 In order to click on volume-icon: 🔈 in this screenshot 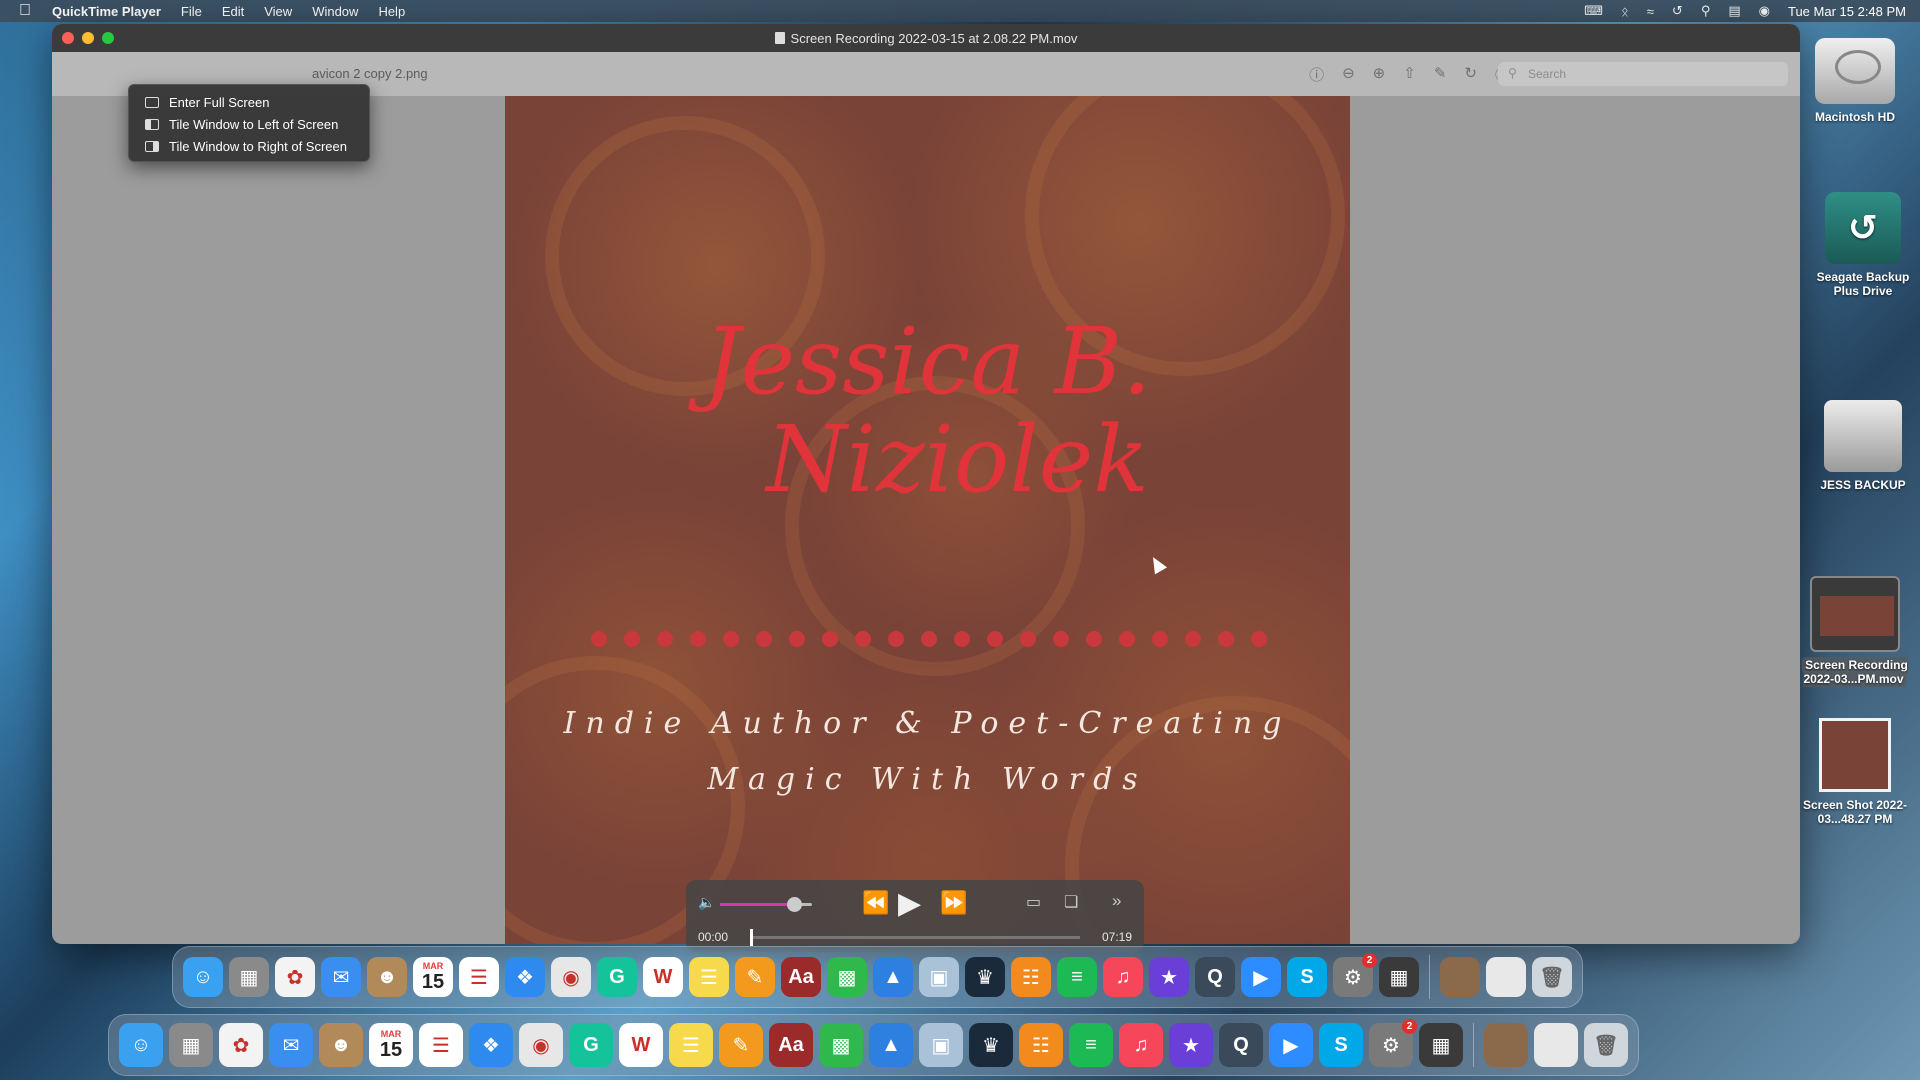, I will do `click(706, 902)`.